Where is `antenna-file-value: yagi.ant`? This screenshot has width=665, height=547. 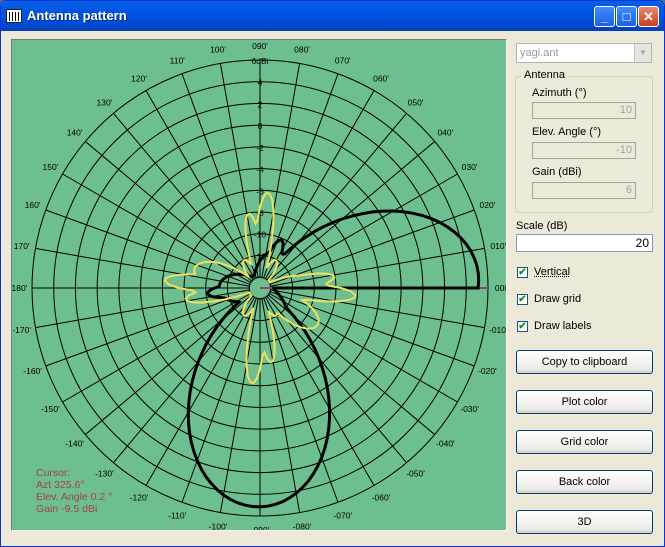 antenna-file-value: yagi.ant is located at coordinates (539, 53).